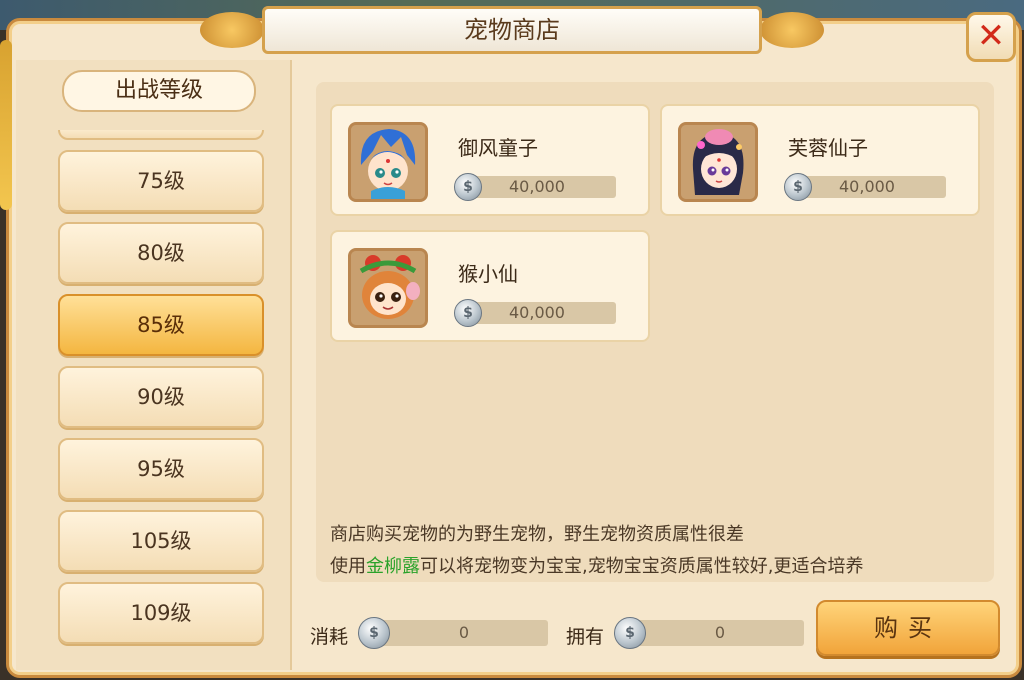 Image resolution: width=1024 pixels, height=680 pixels. Describe the element at coordinates (718, 162) in the screenshot. I see `lotus-fairy-portrait` at that location.